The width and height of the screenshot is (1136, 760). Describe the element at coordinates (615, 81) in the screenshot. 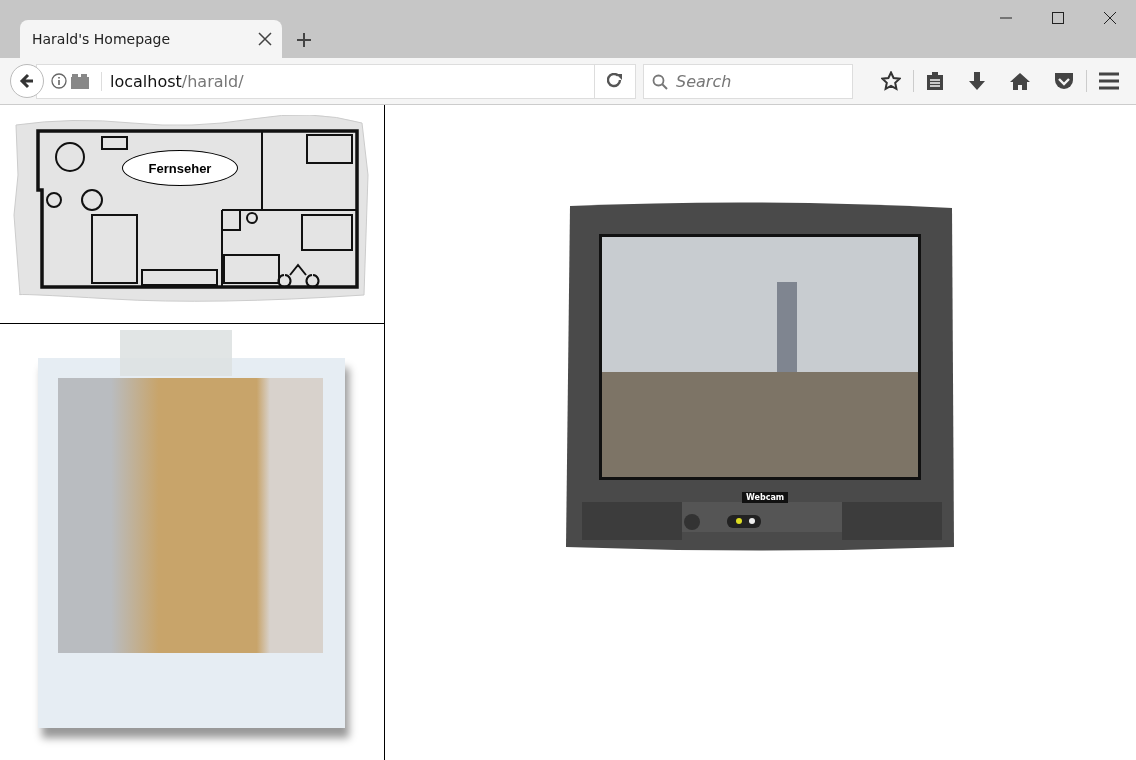

I see `reload-icon` at that location.